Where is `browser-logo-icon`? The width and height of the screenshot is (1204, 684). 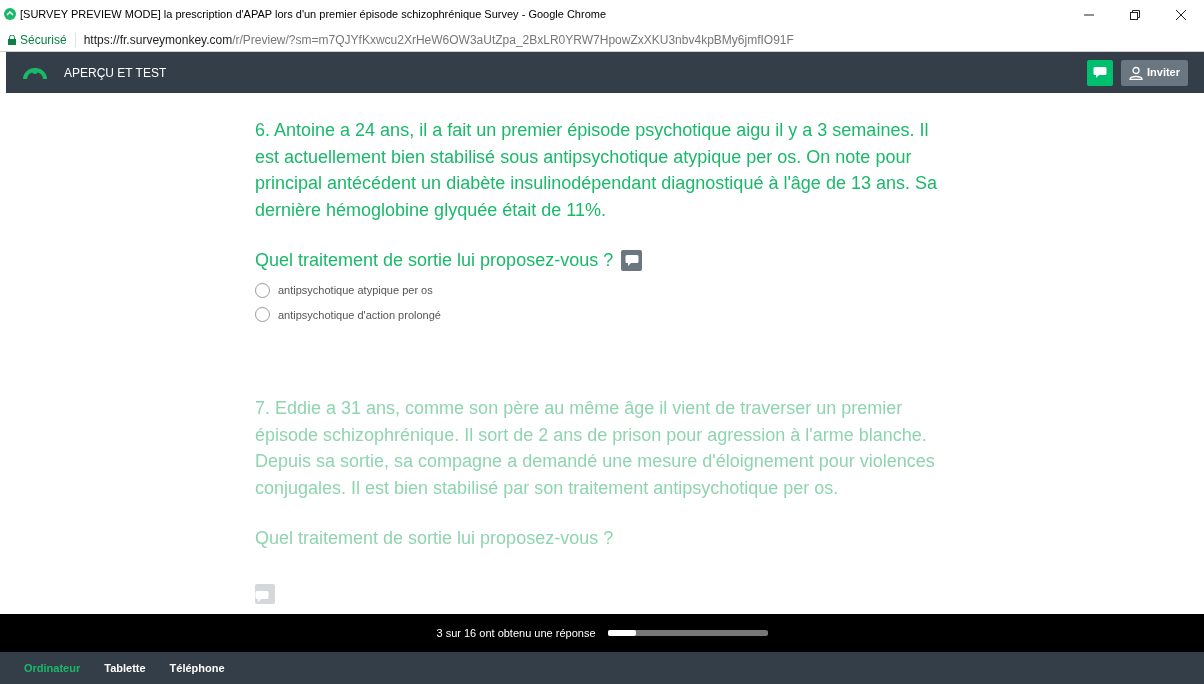
browser-logo-icon is located at coordinates (10, 14).